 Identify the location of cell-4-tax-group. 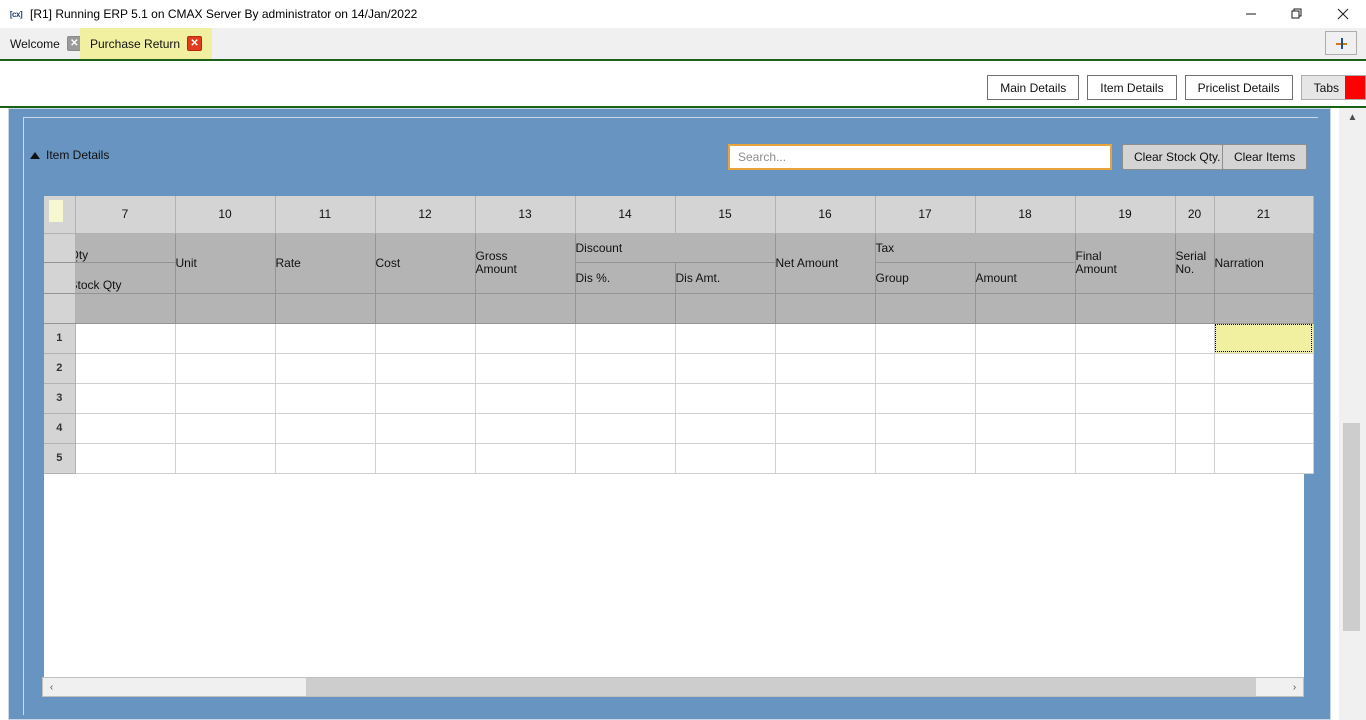
(925, 428).